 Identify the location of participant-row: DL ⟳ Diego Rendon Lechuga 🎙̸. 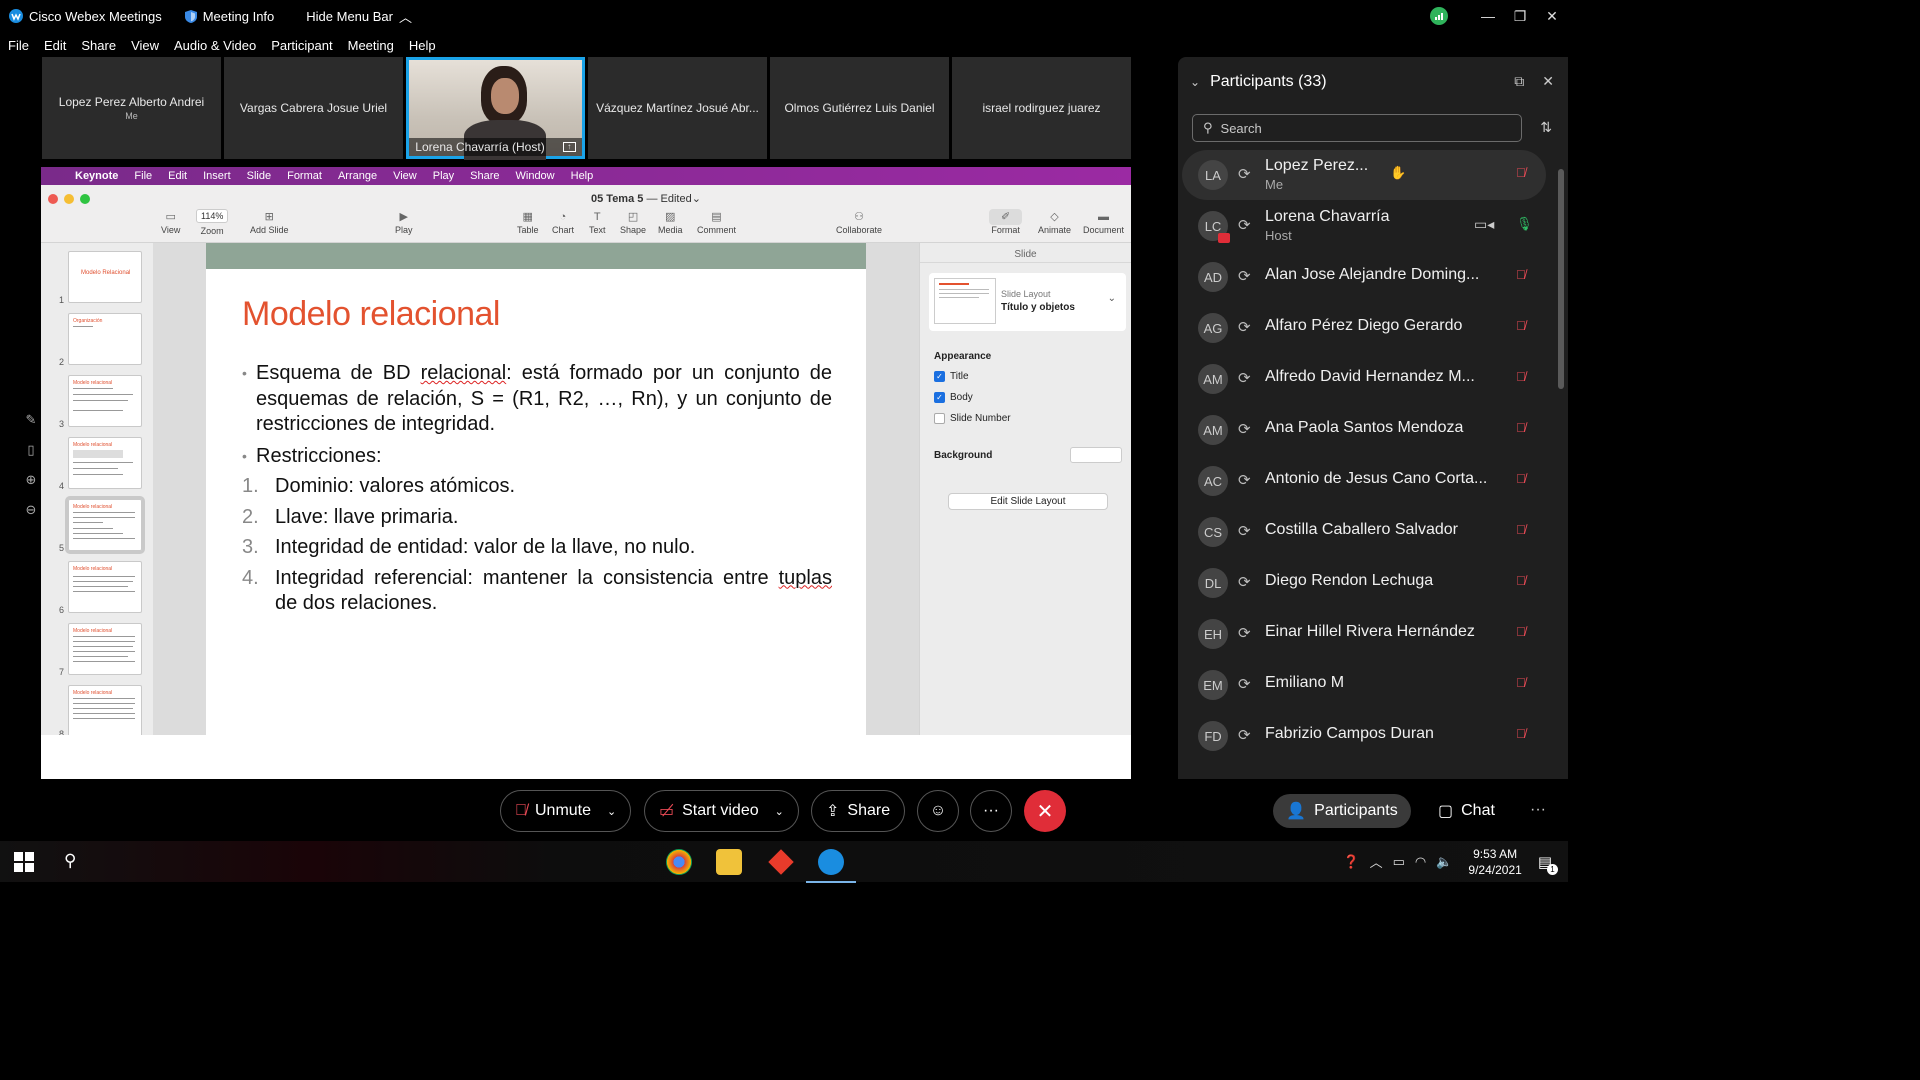
(1364, 583).